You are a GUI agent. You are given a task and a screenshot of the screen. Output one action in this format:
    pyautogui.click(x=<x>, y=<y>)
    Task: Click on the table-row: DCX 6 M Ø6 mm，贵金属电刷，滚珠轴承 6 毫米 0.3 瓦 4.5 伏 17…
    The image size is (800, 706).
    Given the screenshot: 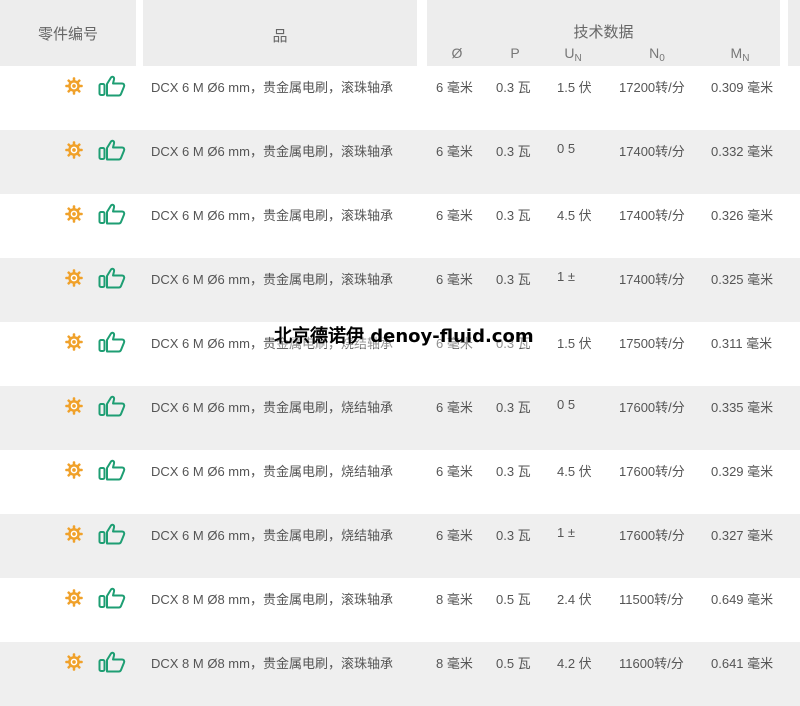 What is the action you would take?
    pyautogui.click(x=400, y=226)
    